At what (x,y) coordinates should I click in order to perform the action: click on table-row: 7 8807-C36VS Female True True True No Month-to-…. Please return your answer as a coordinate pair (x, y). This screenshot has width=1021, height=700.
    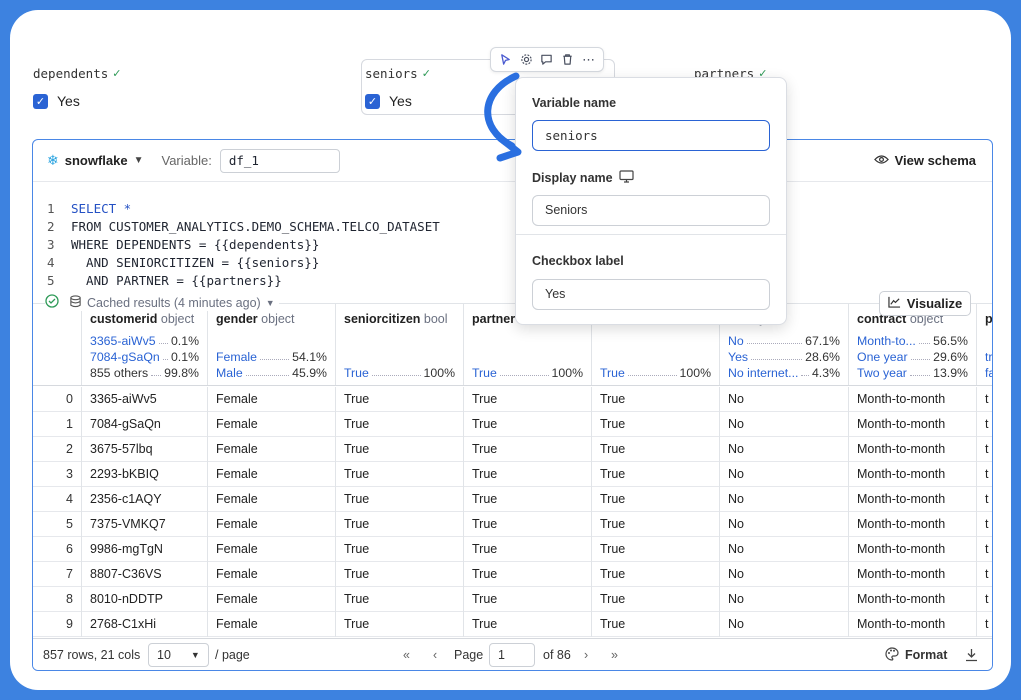
    Looking at the image, I should click on (512, 574).